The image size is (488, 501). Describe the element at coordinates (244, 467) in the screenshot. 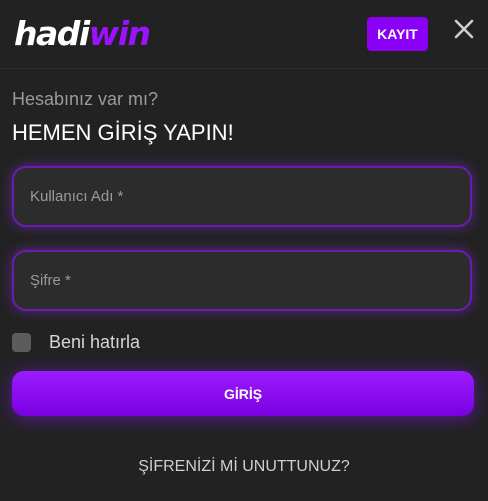

I see `forgot-password-link: ŞİFRENİZİ Mİ UNUTTUNUZ?` at that location.